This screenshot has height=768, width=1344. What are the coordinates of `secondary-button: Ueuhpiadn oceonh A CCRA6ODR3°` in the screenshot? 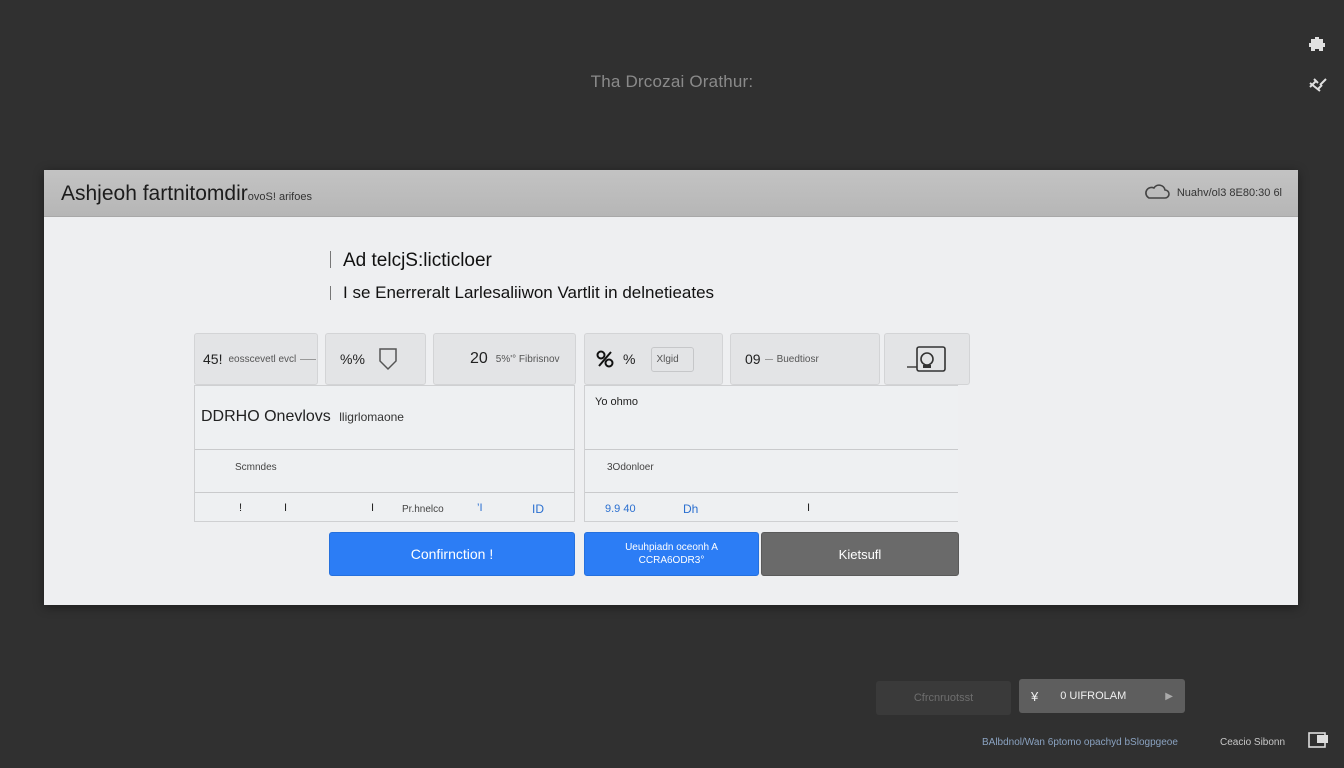 It's located at (671, 554).